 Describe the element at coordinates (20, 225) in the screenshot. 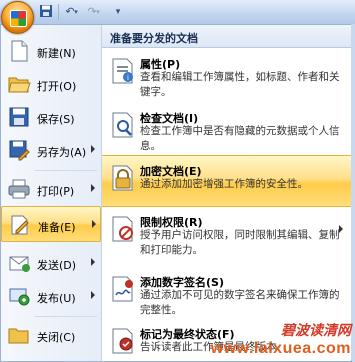

I see `prepare-icon` at that location.